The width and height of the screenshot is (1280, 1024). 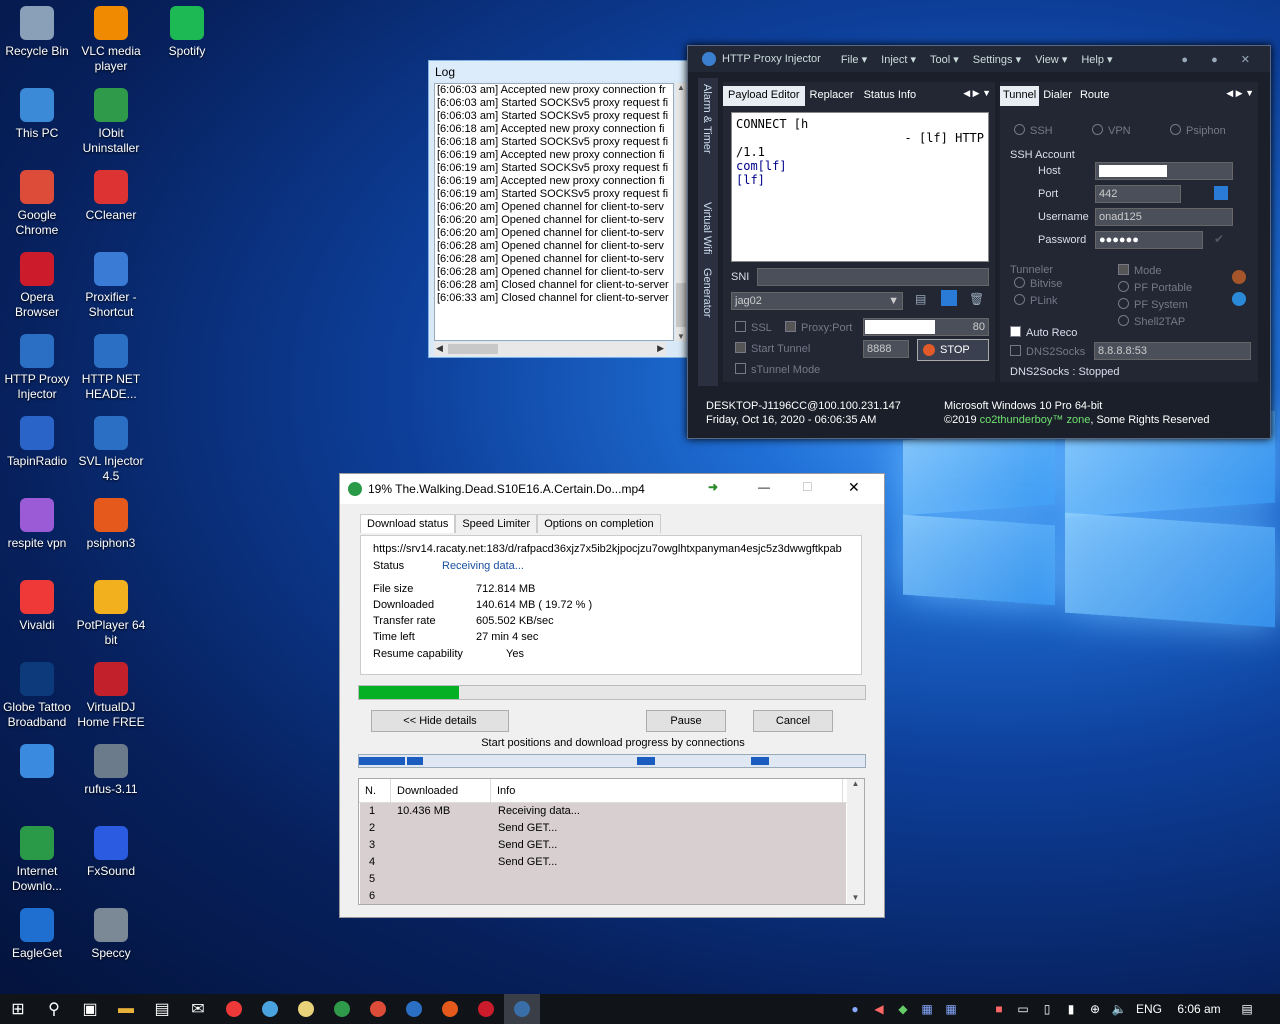 I want to click on shell2tap-radio: Shell2TAP, so click(x=1151, y=321).